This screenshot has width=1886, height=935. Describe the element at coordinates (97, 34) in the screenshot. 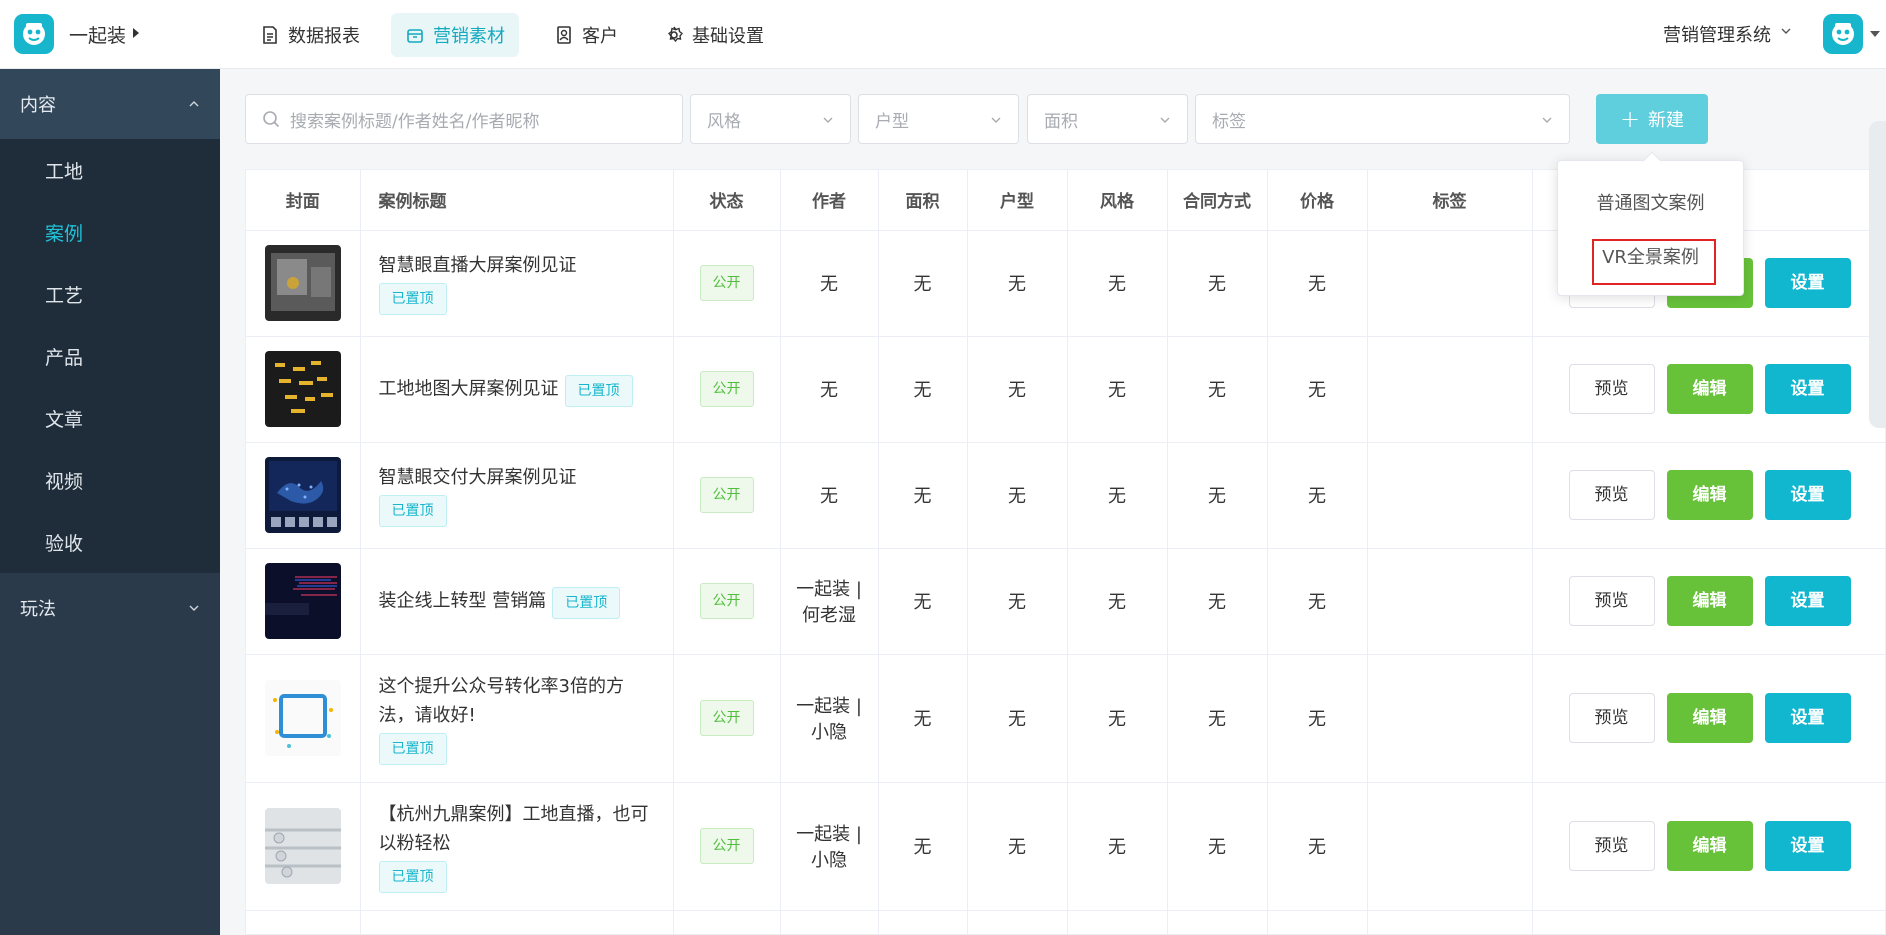

I see `brand-name: 一起装` at that location.